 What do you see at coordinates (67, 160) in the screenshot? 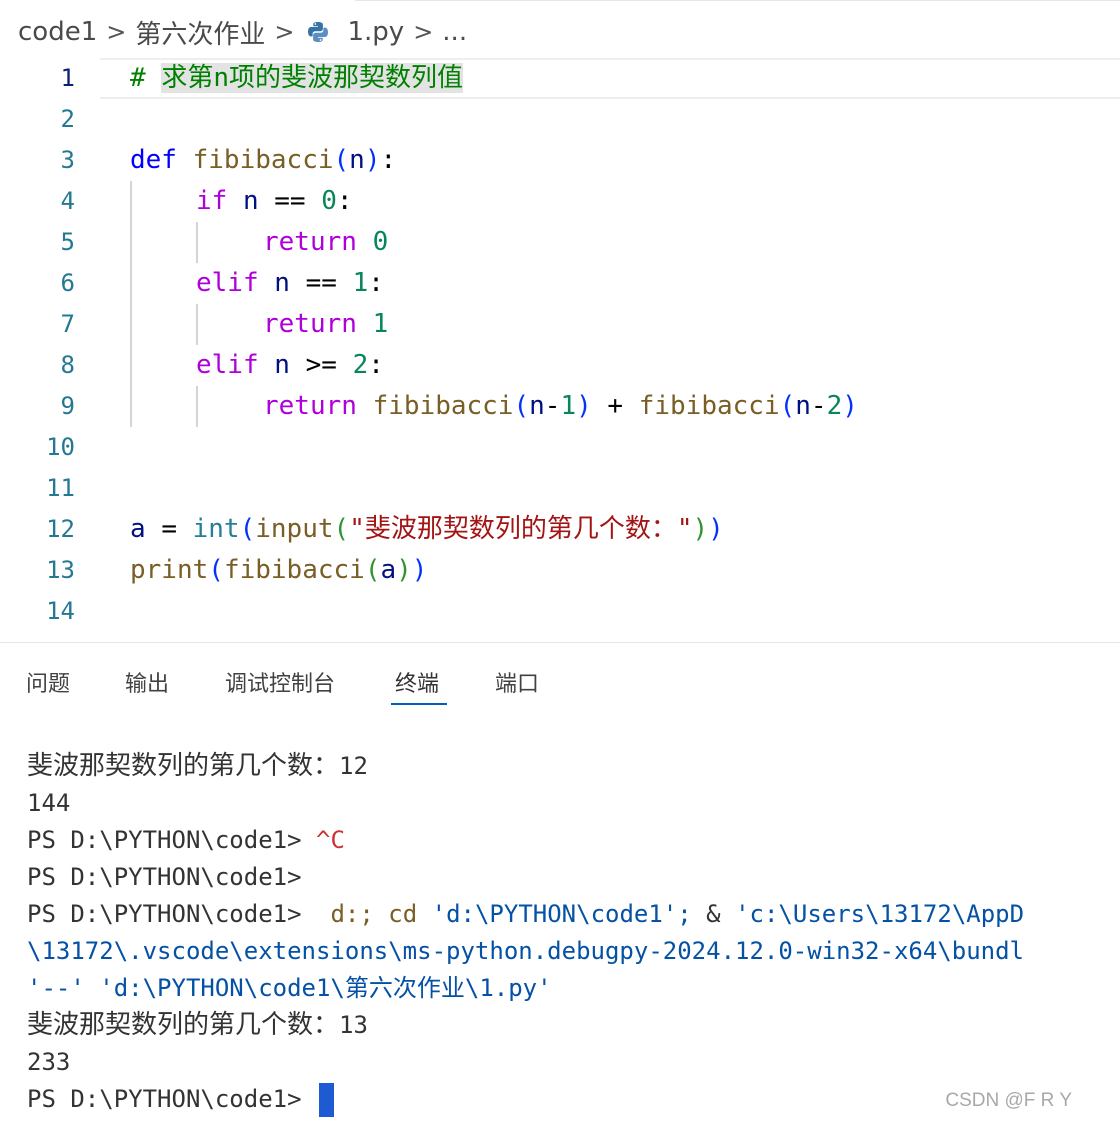
I see `line-number: 3` at bounding box center [67, 160].